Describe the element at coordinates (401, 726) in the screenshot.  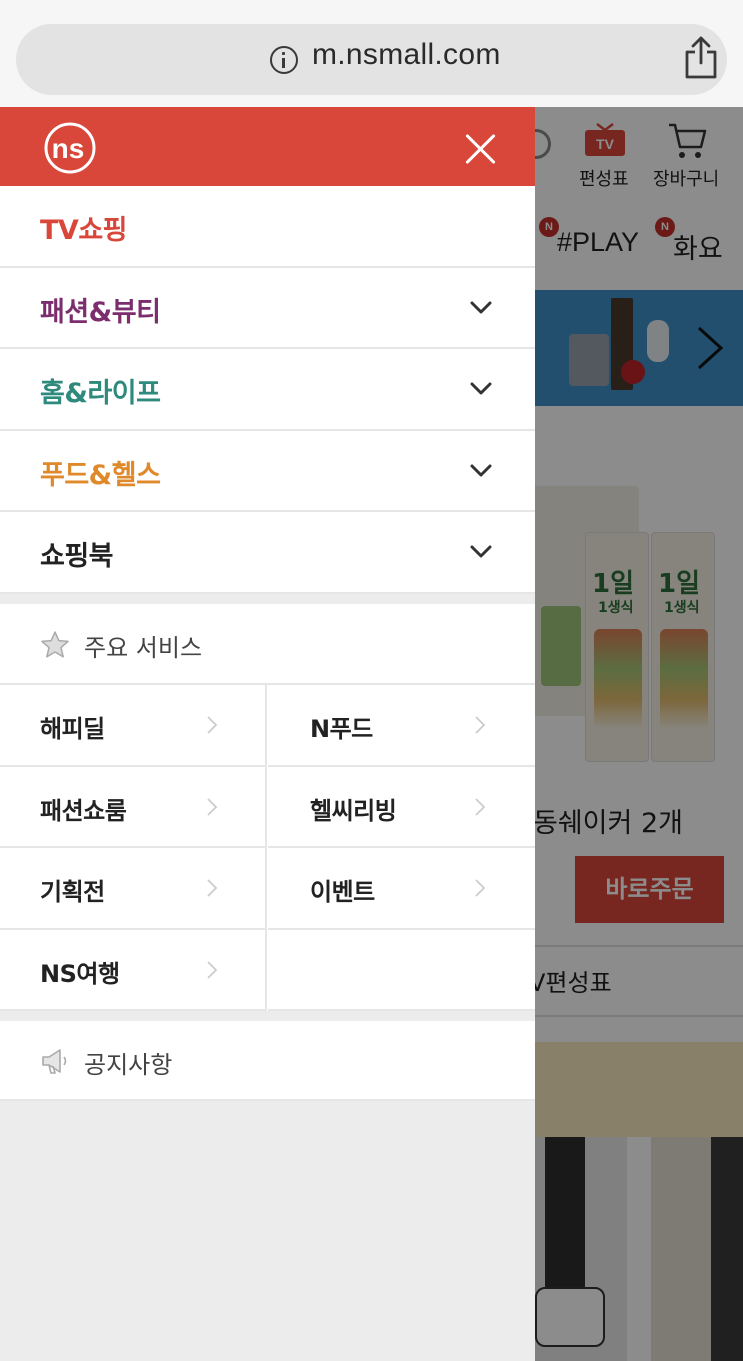
I see `service-n-food: N푸드` at that location.